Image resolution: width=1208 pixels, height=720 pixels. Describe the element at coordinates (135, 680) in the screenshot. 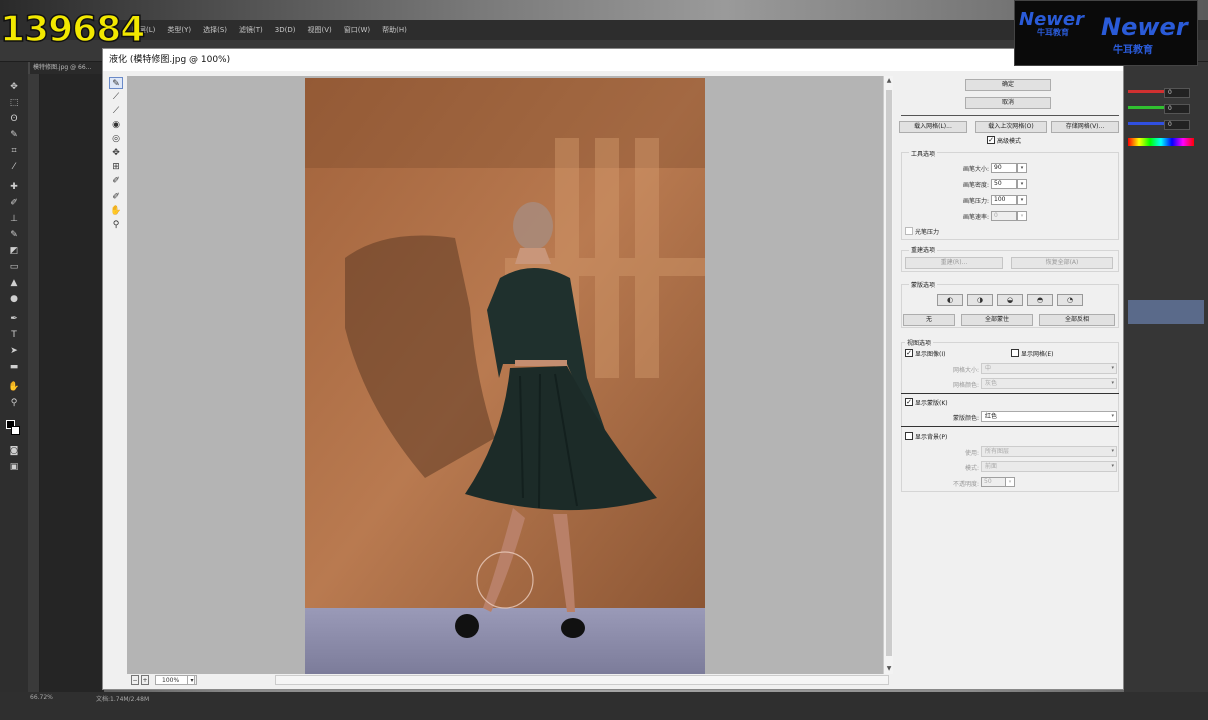

I see `zoom-out-button: −` at that location.